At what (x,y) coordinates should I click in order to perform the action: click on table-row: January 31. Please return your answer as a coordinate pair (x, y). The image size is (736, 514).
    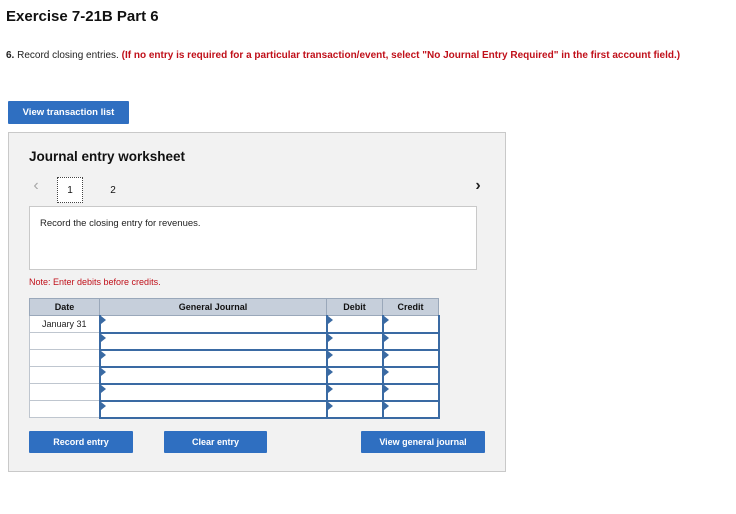
    Looking at the image, I should click on (234, 324).